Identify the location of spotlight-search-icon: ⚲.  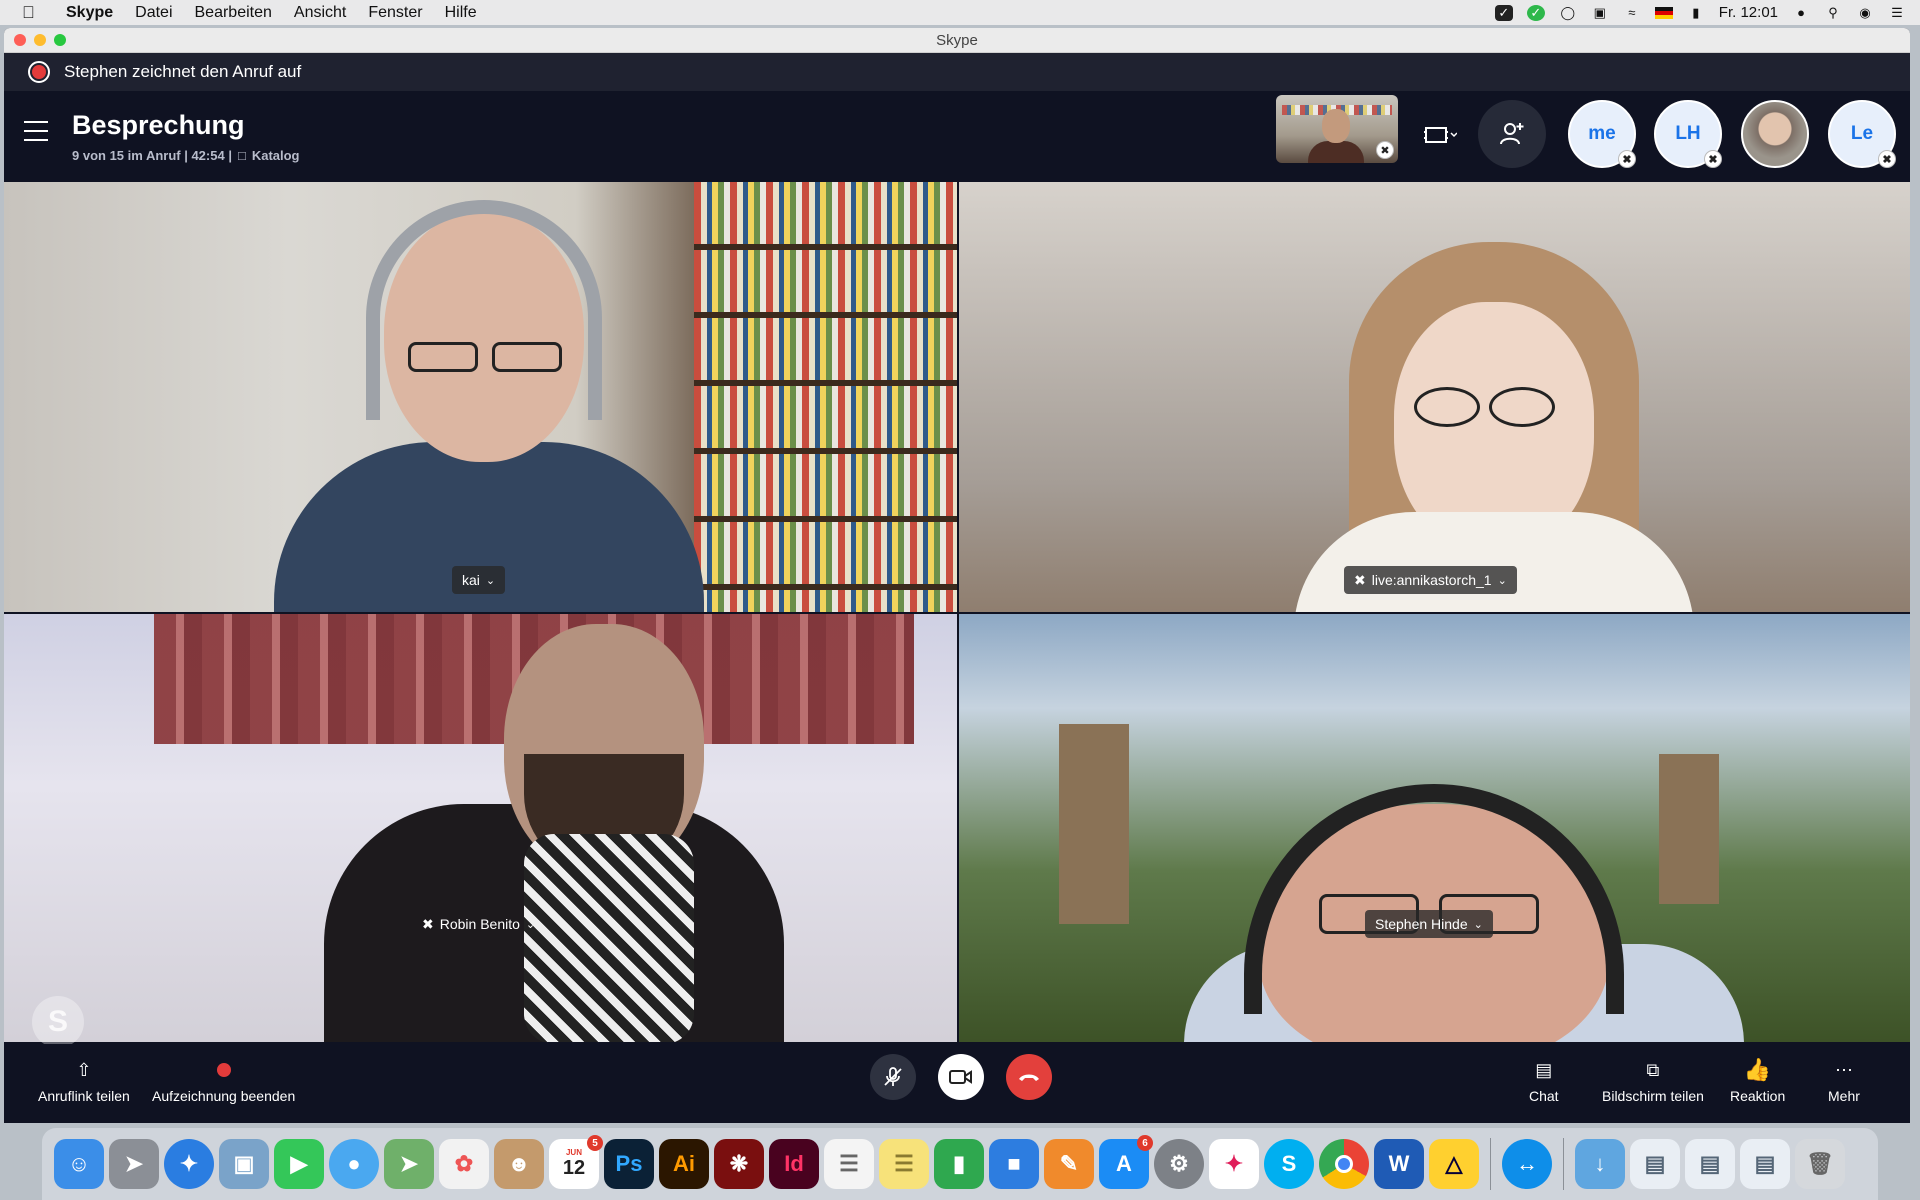
(1833, 13).